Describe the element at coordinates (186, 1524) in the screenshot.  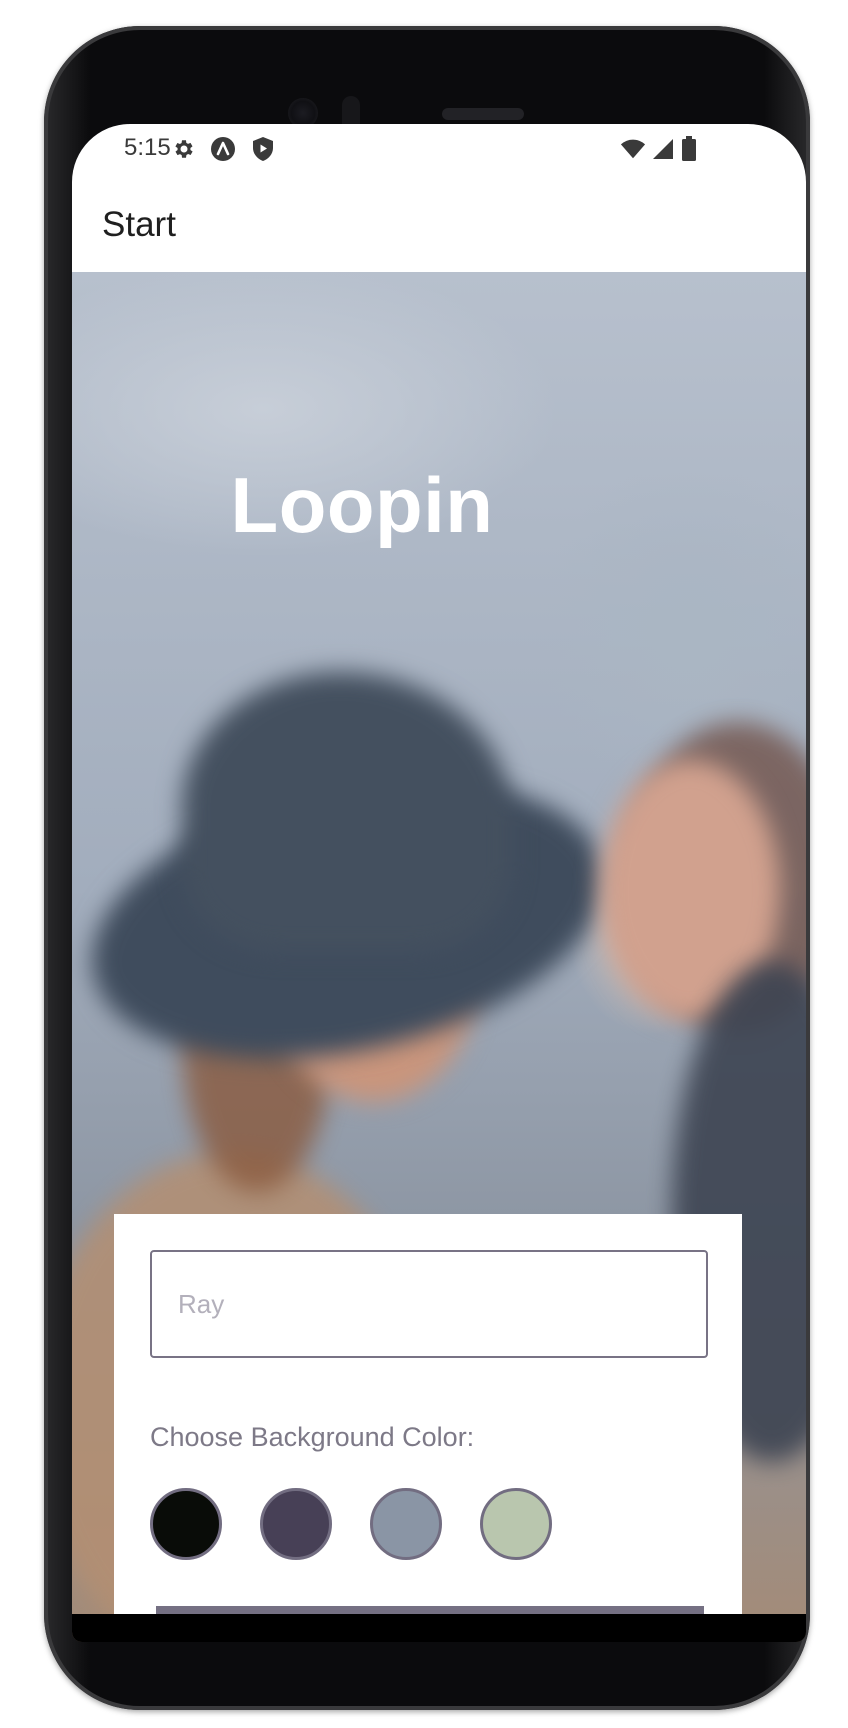
I see `color-swatch-black` at that location.